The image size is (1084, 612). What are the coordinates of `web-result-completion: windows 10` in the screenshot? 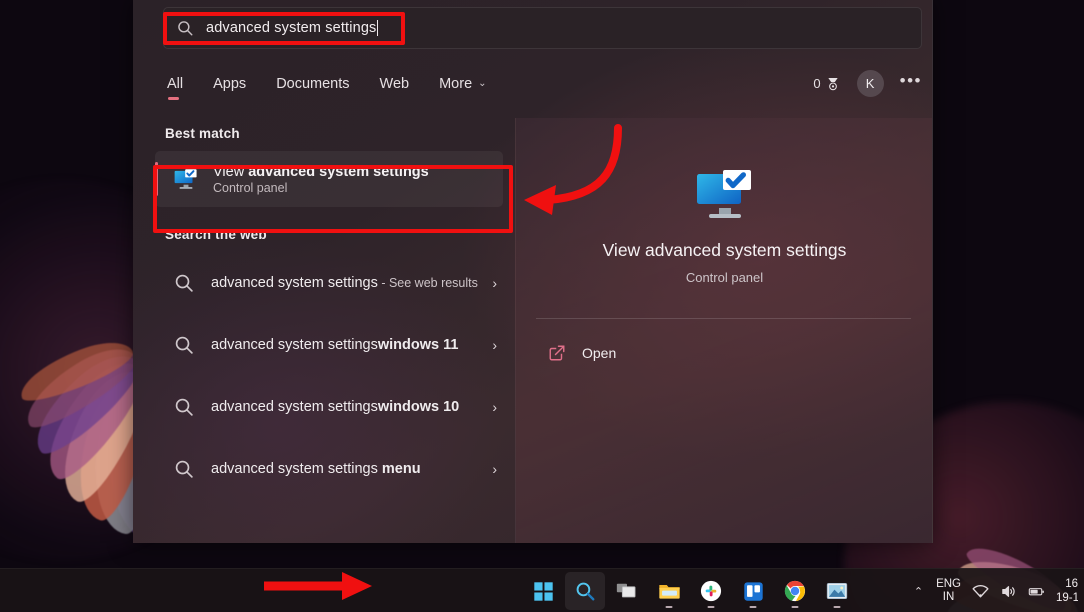 It's located at (418, 406).